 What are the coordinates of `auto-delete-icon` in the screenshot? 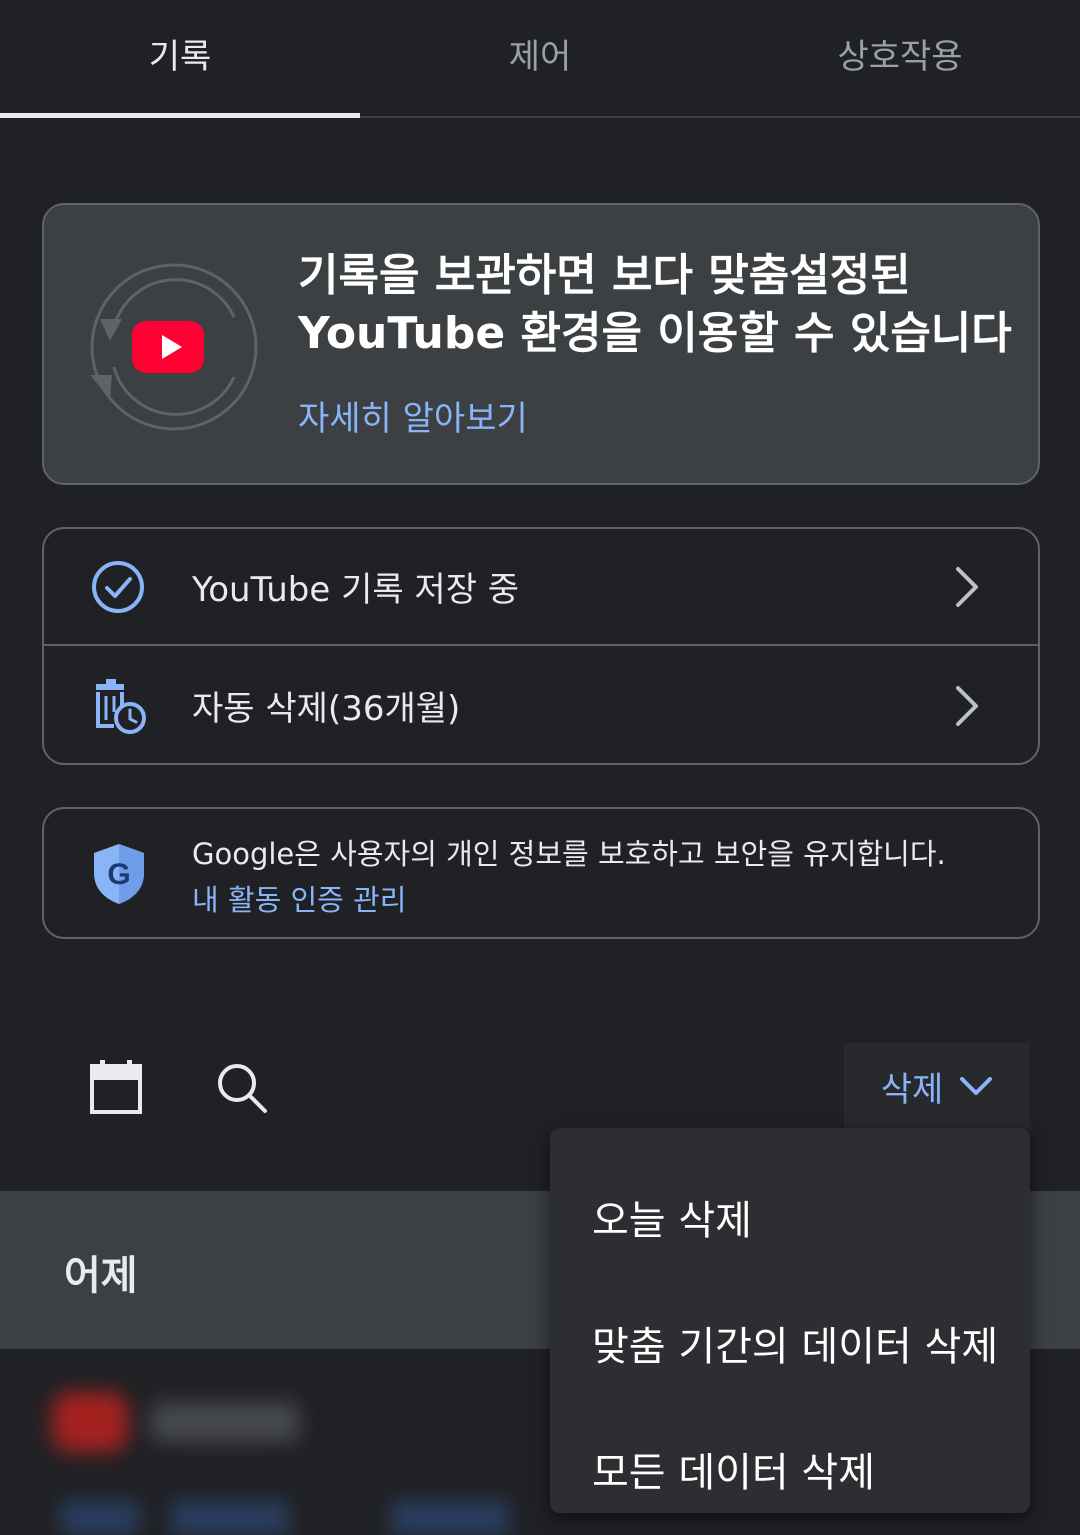 It's located at (121, 706).